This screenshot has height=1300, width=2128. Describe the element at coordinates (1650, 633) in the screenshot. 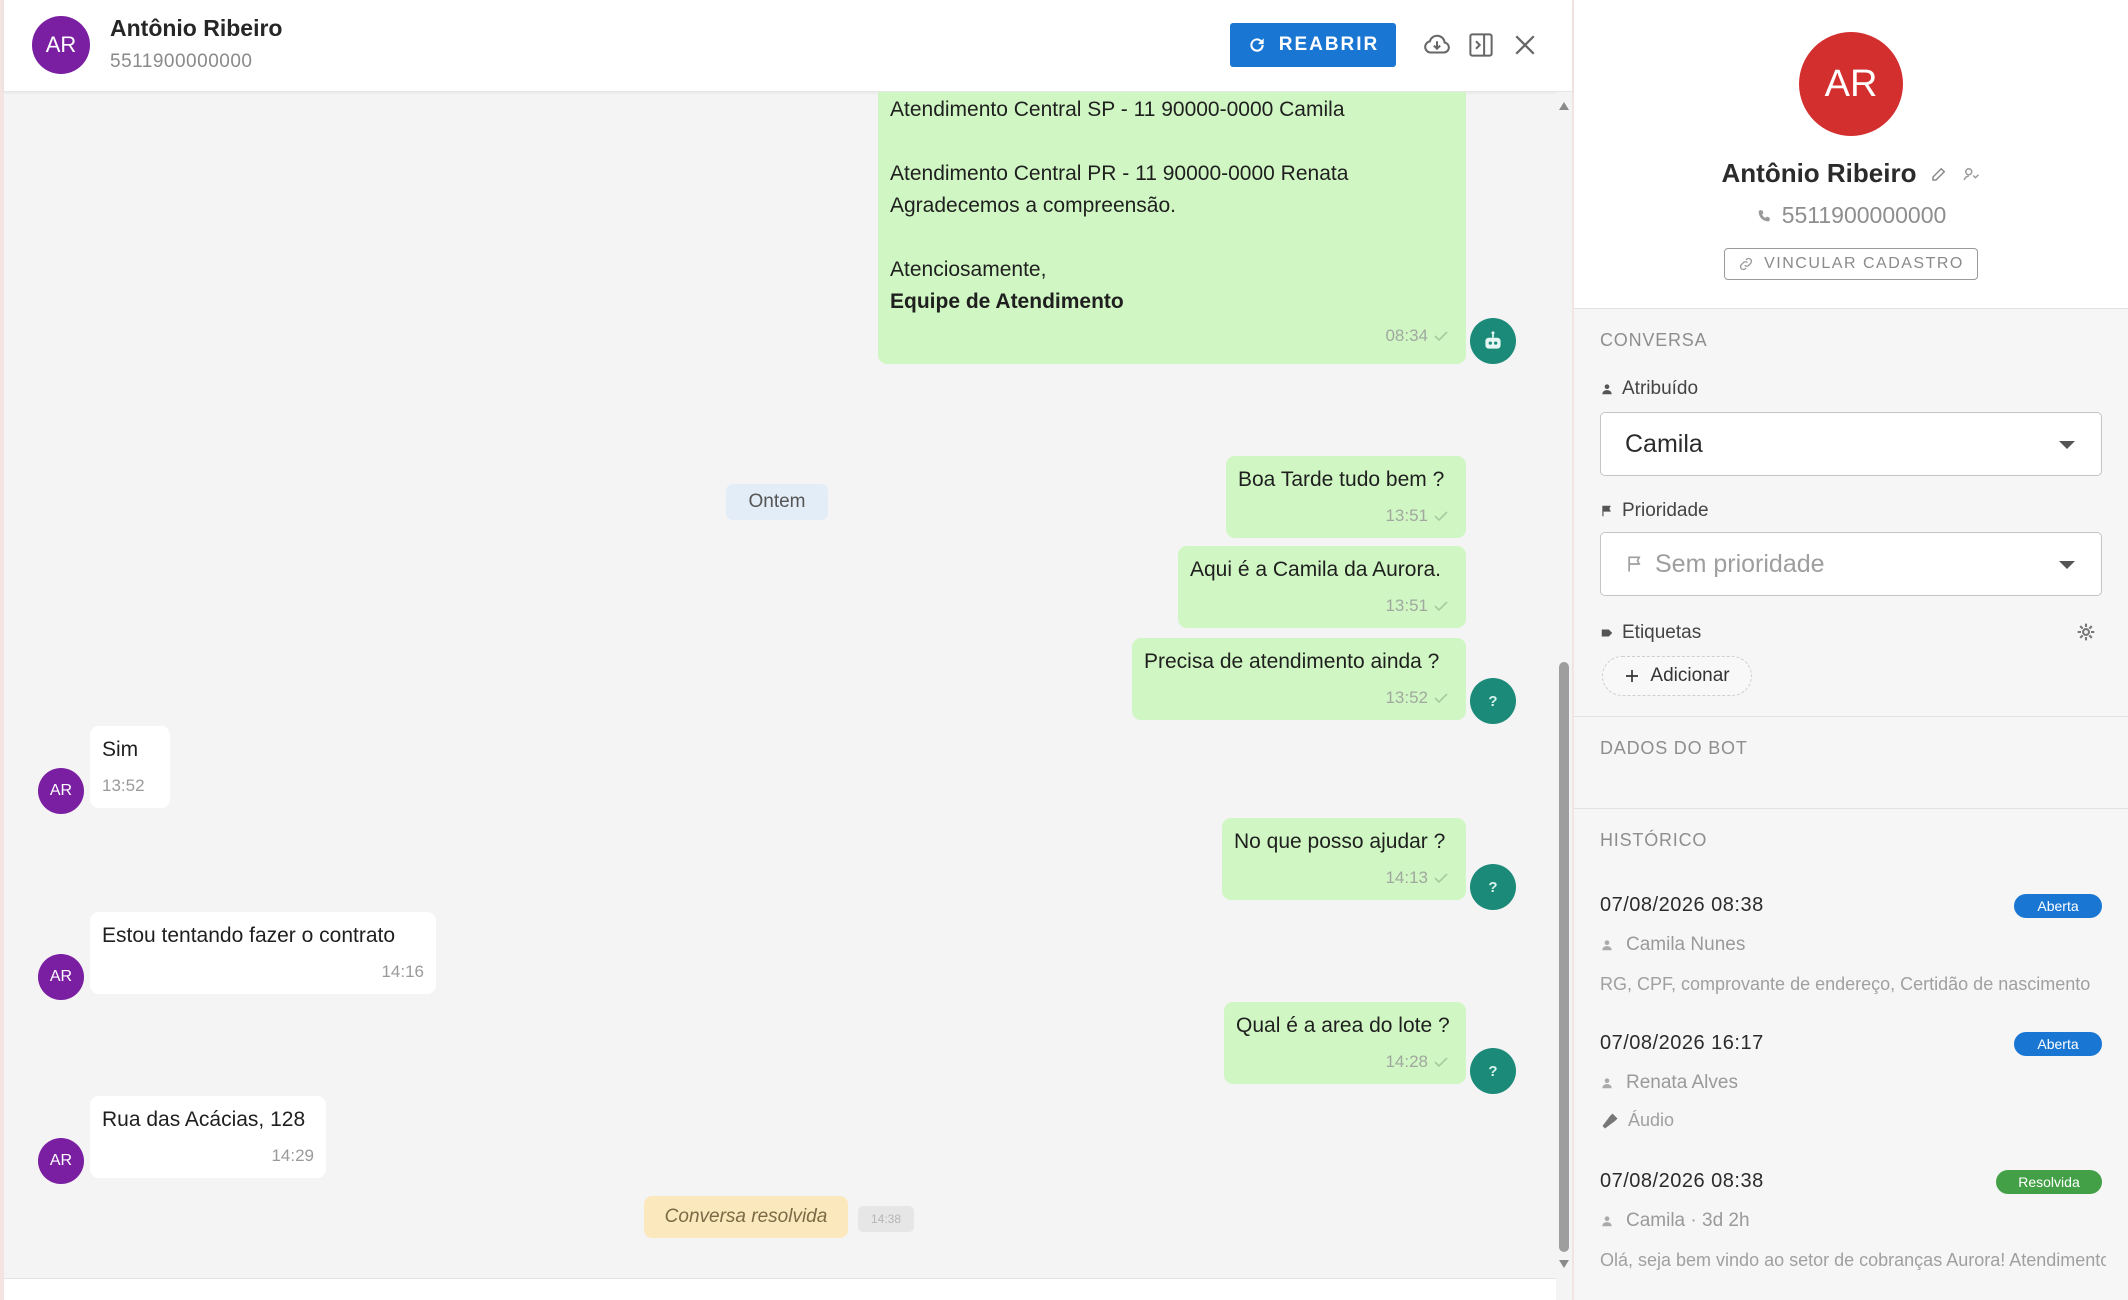

I see `tags-label: Etiquetas` at that location.